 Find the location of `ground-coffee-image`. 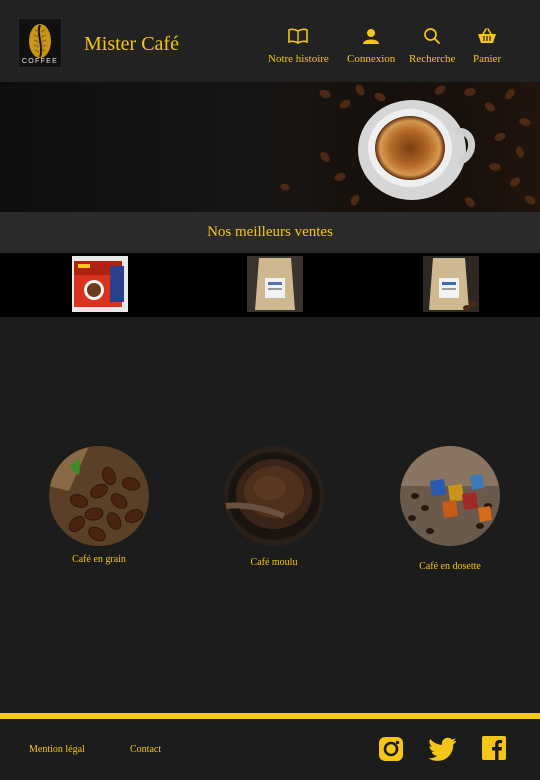

ground-coffee-image is located at coordinates (274, 496).